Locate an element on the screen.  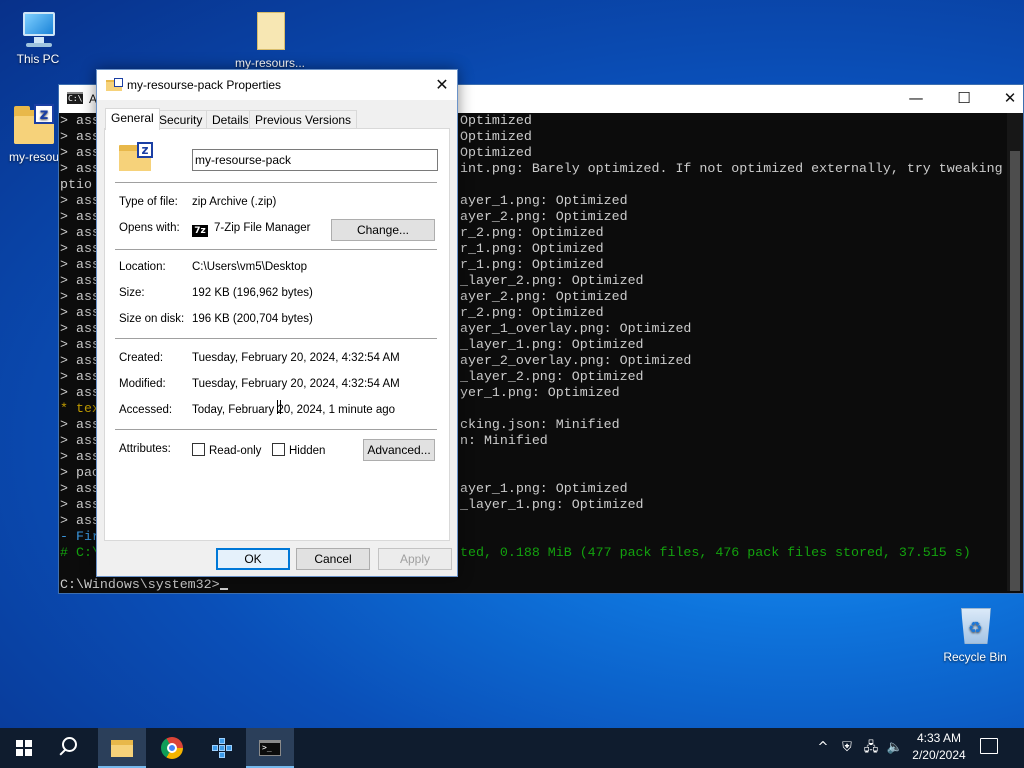
app-icon is located at coordinates (222, 748).